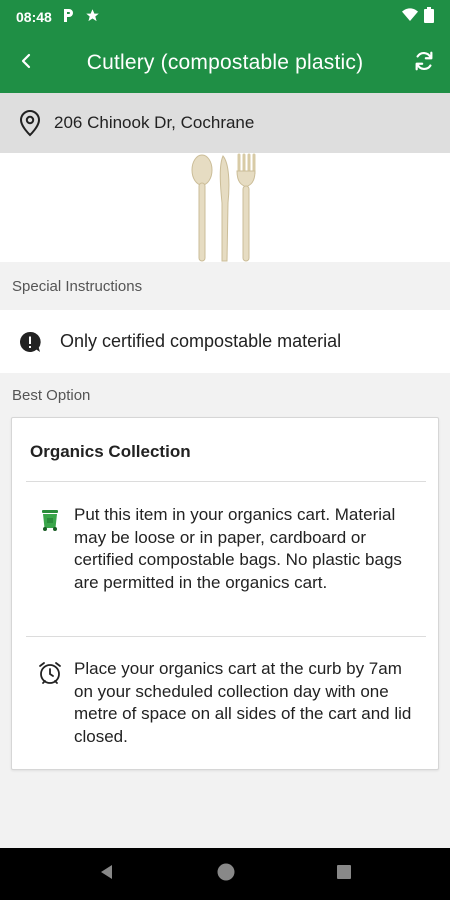 This screenshot has width=450, height=900. I want to click on nav-home-icon, so click(226, 874).